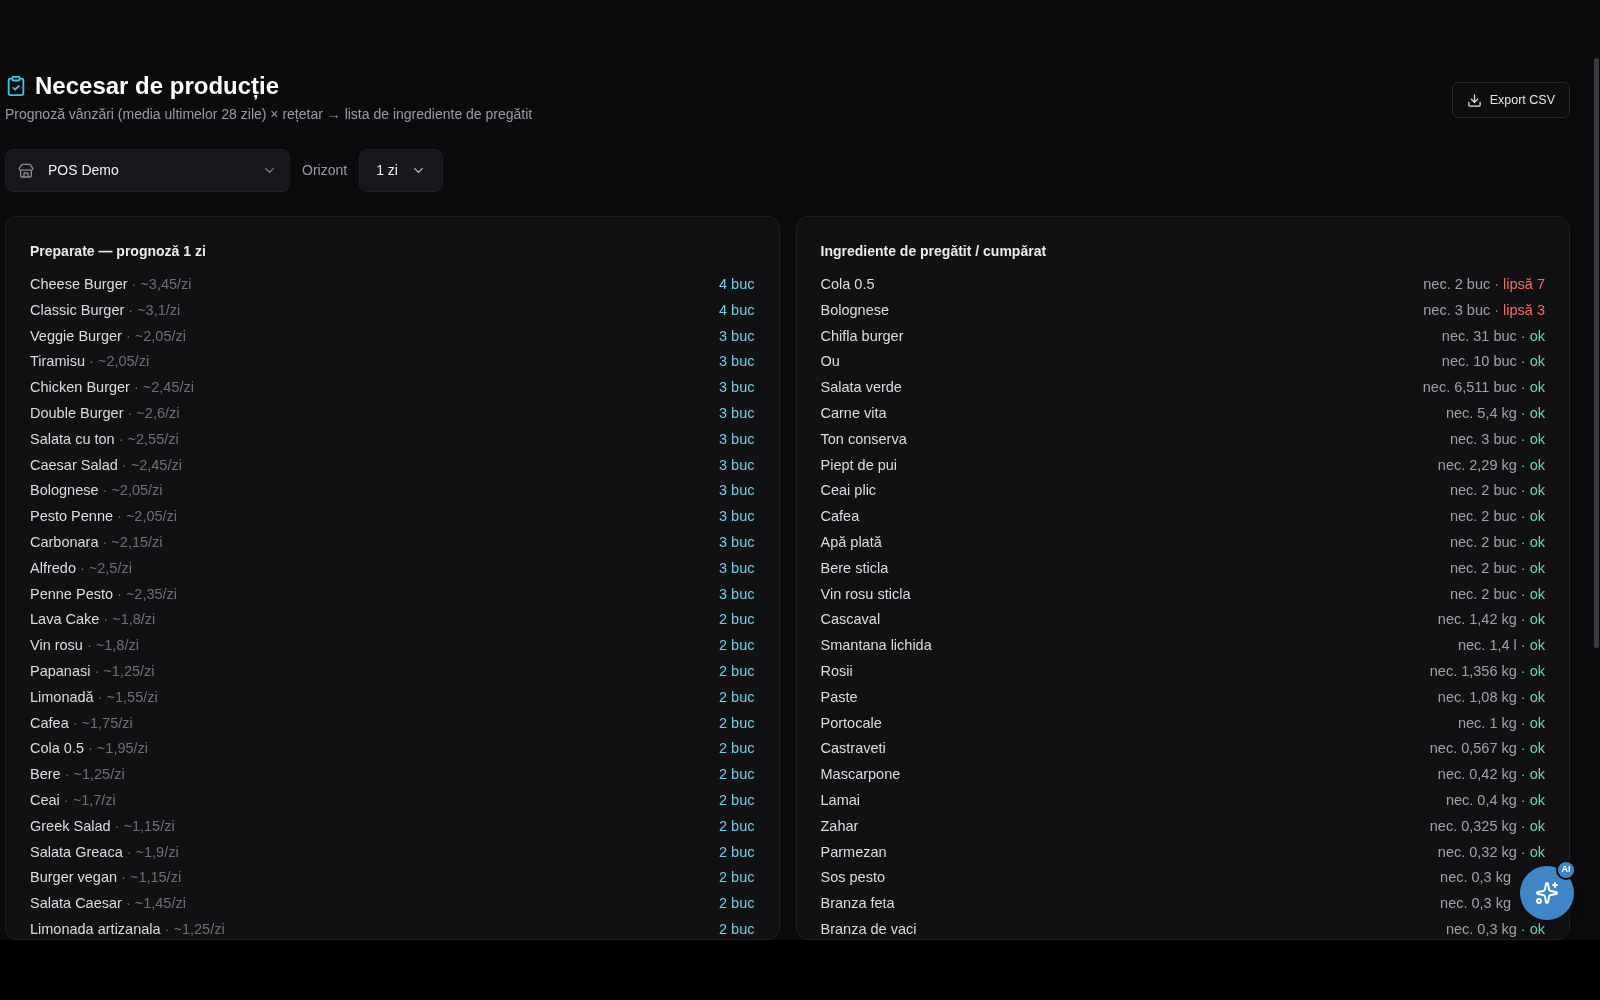 This screenshot has height=1000, width=1600. Describe the element at coordinates (1547, 893) in the screenshot. I see `sparkles-icon` at that location.